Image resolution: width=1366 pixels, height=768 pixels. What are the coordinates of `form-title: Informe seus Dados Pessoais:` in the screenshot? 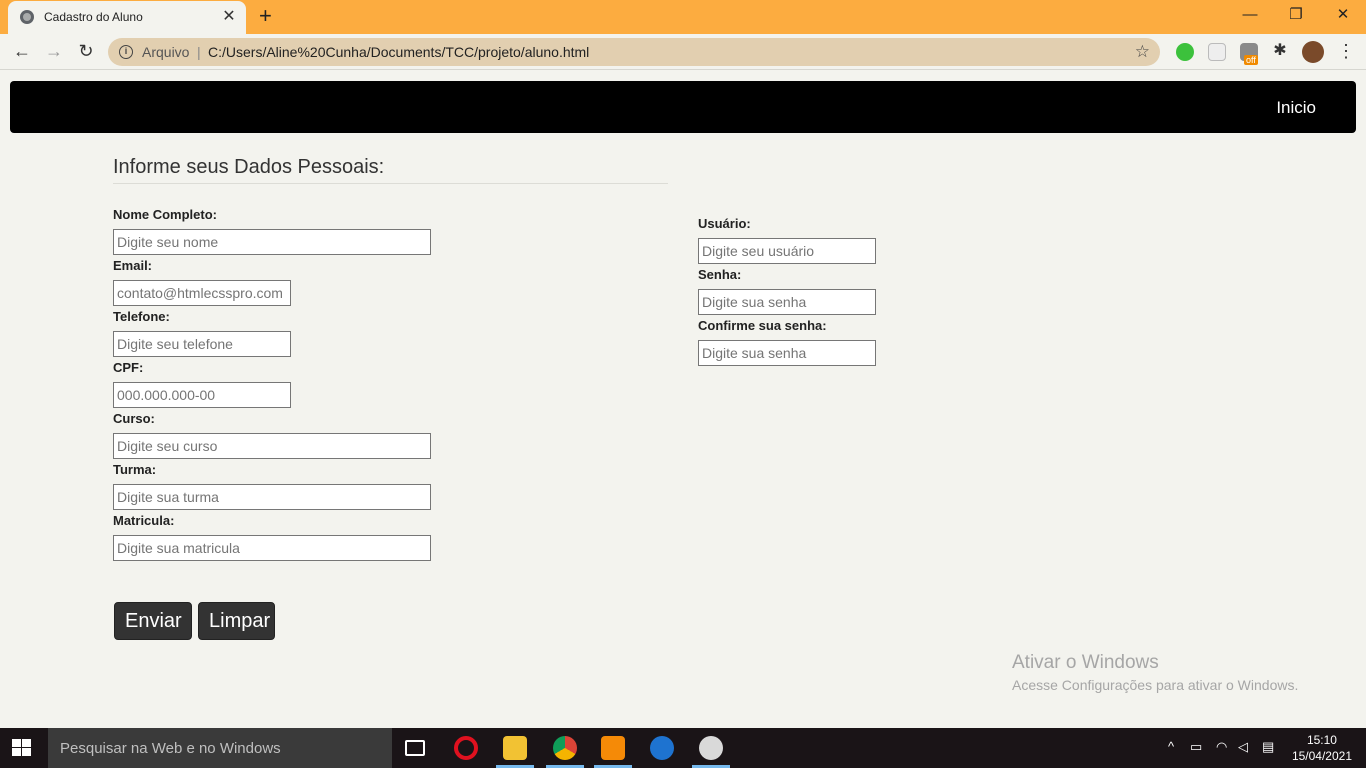 It's located at (249, 167).